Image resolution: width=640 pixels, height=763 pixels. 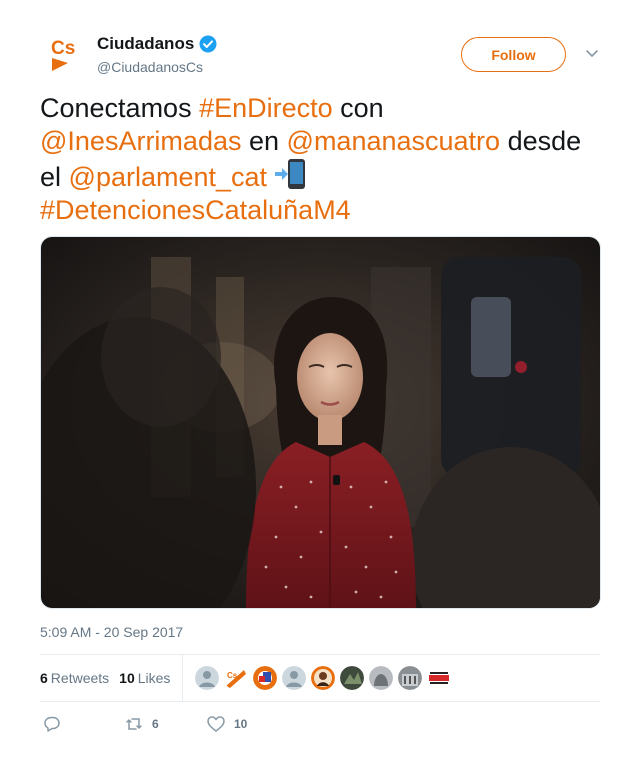 I want to click on tweet-text-segment: Conectamos, so click(x=120, y=108).